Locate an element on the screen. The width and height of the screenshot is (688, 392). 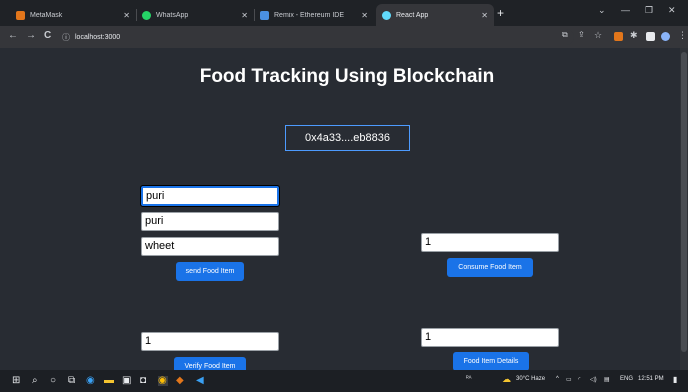
vscode-icon: ◀ is located at coordinates (201, 381).